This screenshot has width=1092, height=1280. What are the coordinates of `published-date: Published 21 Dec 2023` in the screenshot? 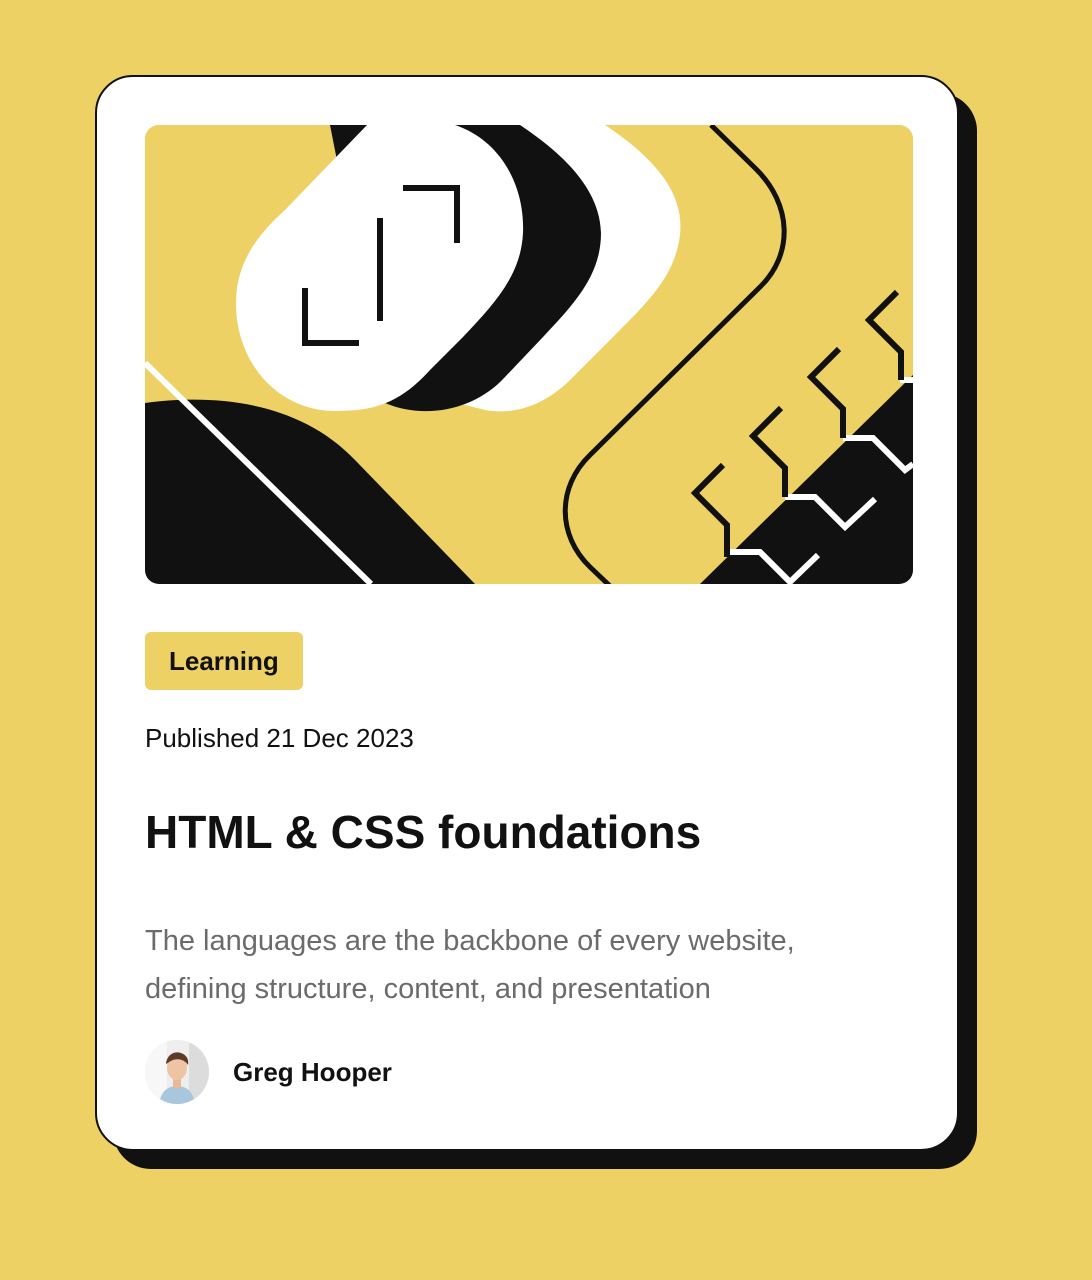 It's located at (279, 738).